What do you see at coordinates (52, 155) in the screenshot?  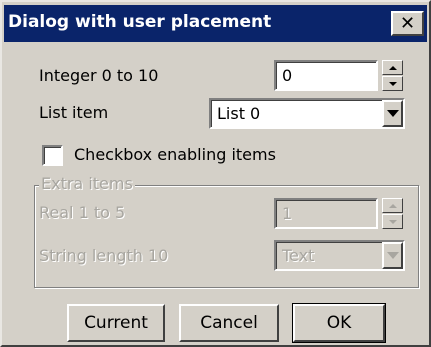 I see `enable-items-checkbox` at bounding box center [52, 155].